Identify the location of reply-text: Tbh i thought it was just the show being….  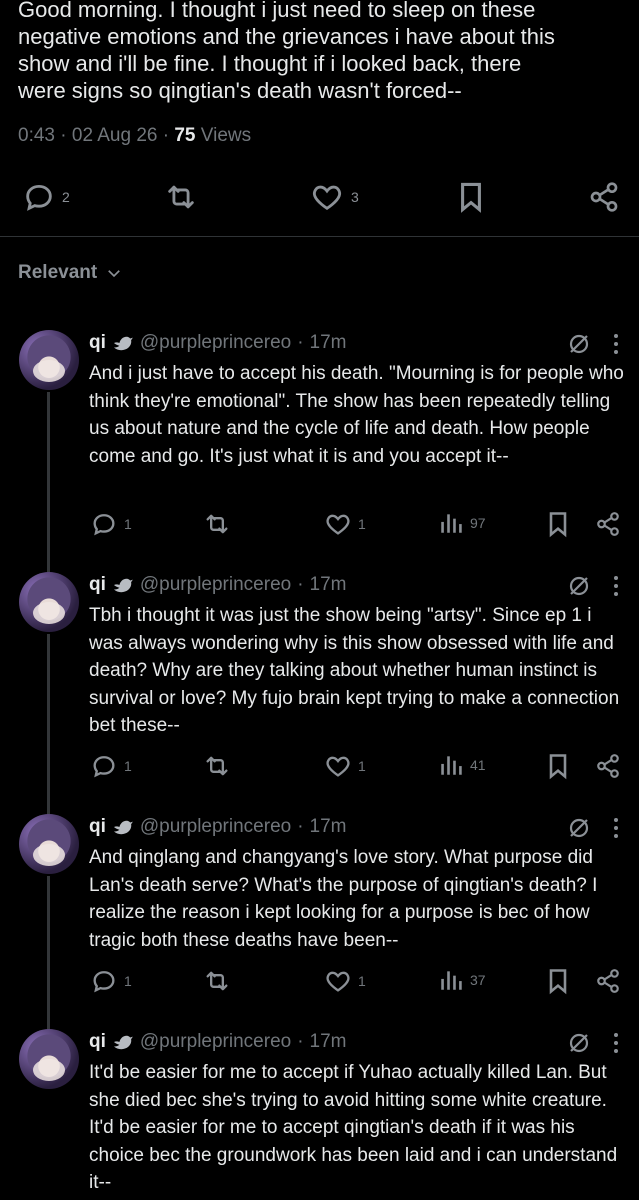
(354, 670).